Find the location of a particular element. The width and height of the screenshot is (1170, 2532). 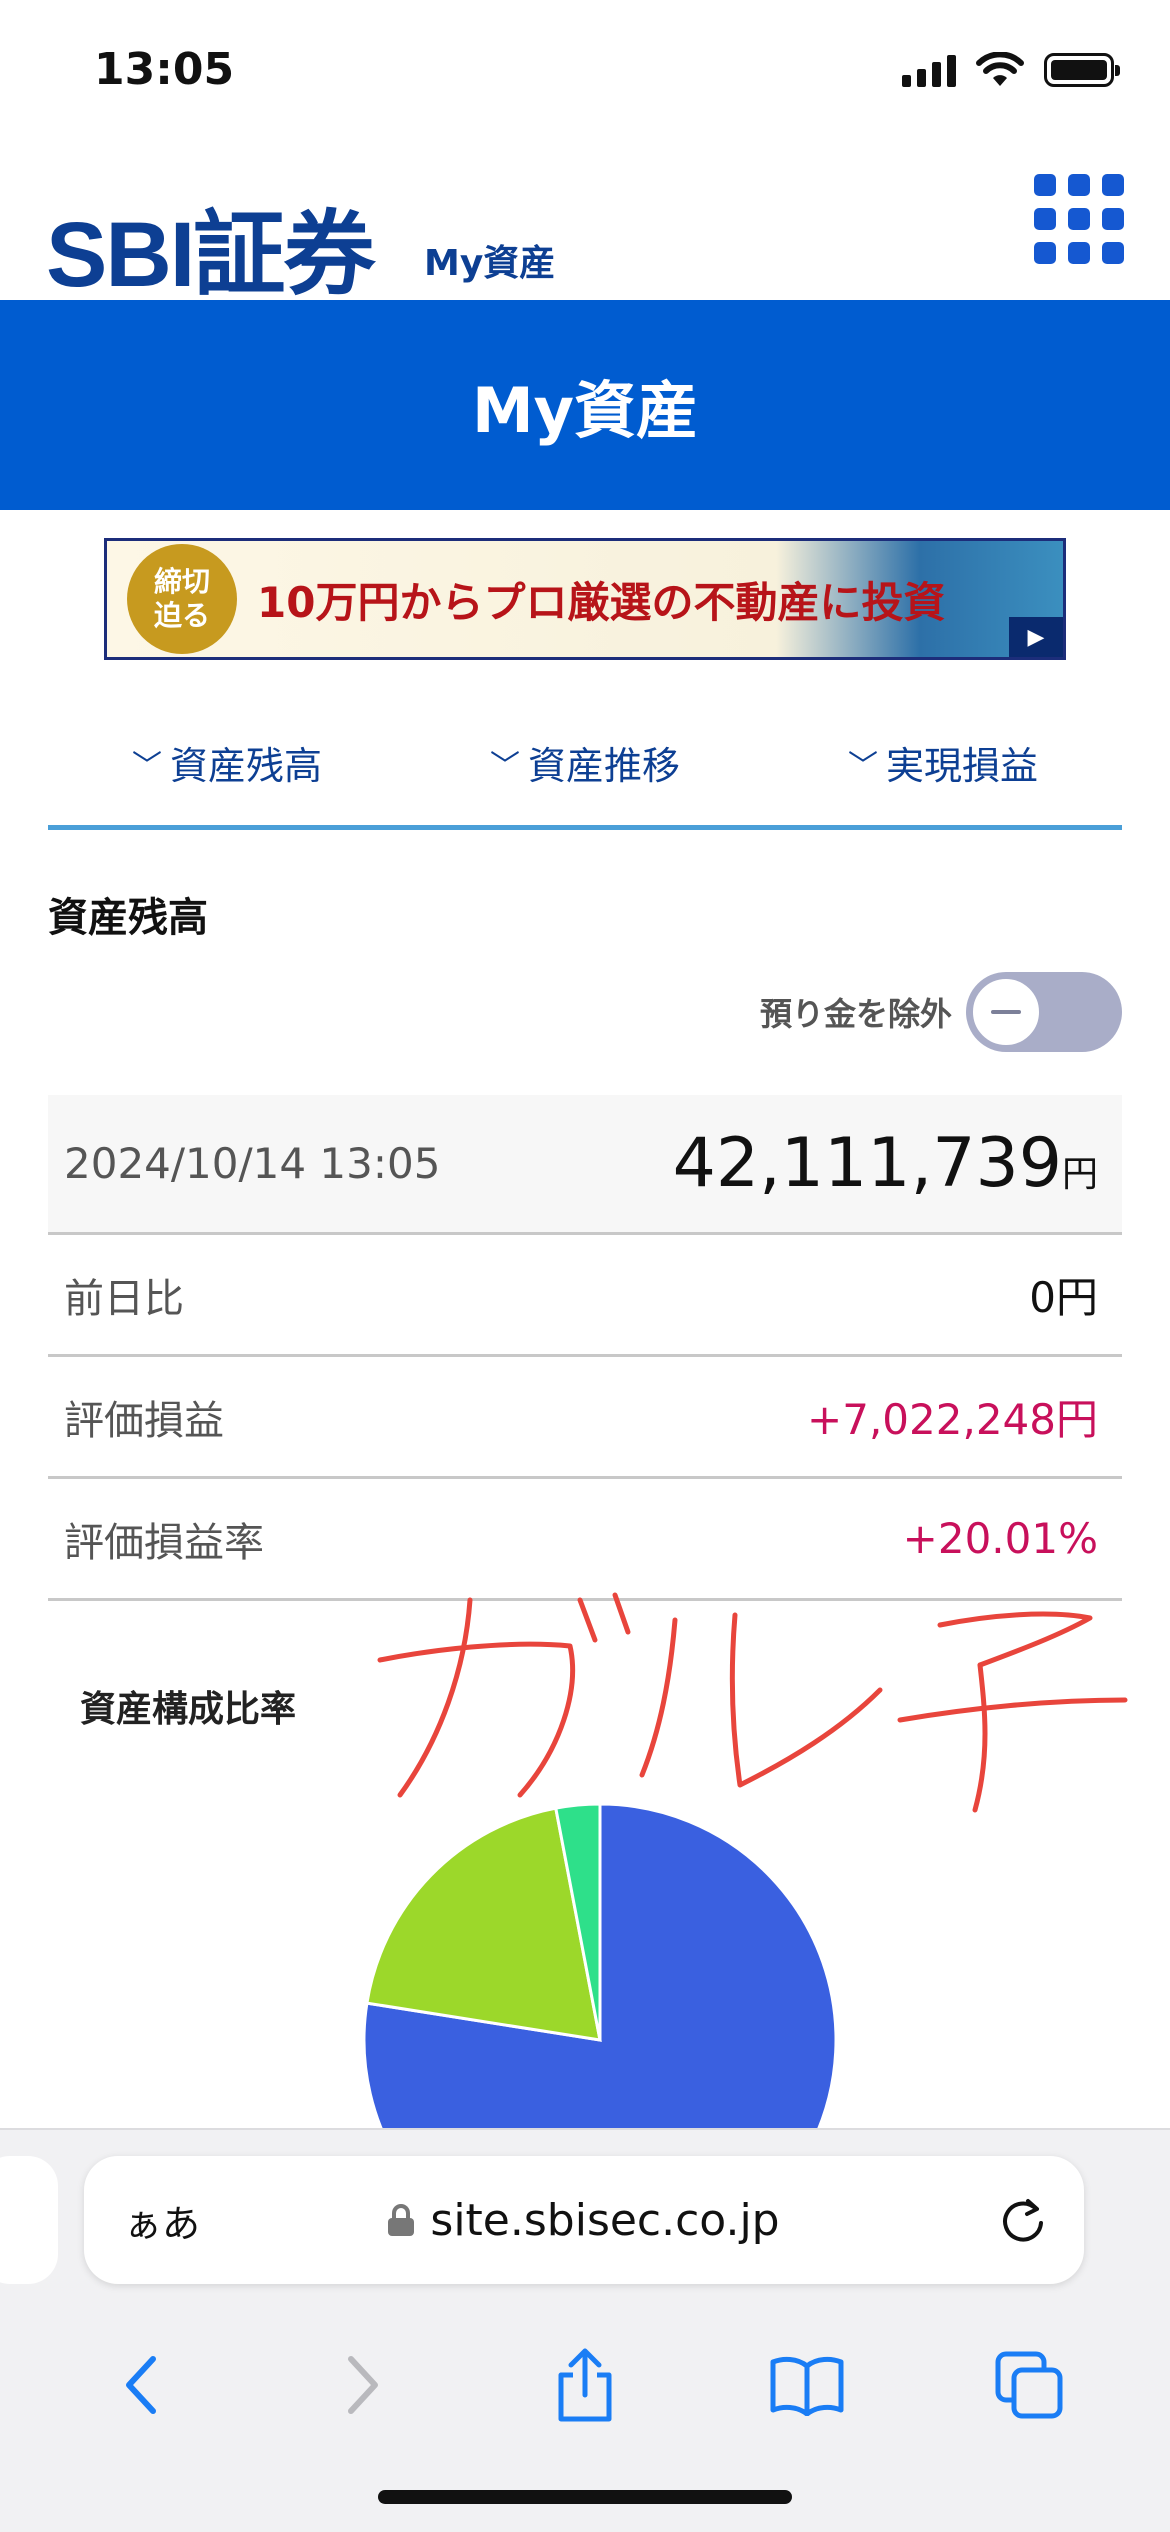

anchor-nav: ﹀ 資産残高 ﹀ 資産推移 ﹀ 実現損益 is located at coordinates (585, 765).